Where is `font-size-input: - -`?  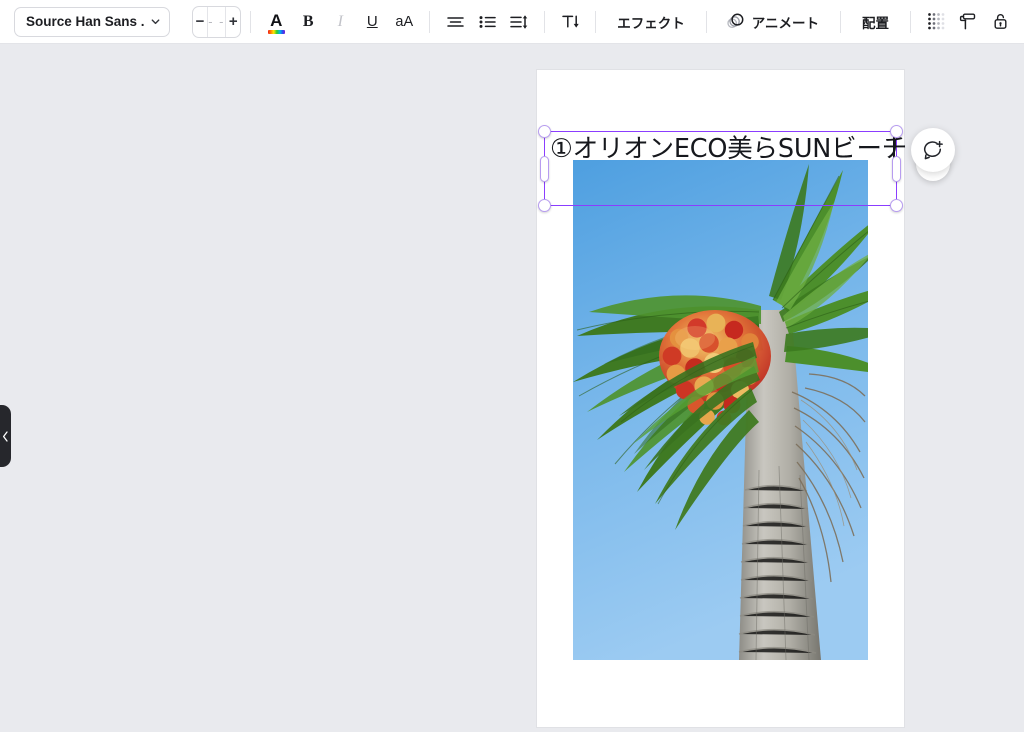 font-size-input: - - is located at coordinates (216, 21).